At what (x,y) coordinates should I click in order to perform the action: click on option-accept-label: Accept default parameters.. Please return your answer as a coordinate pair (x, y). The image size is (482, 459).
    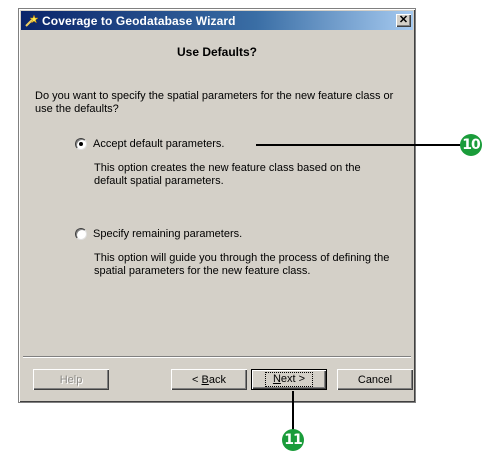
    Looking at the image, I should click on (158, 144).